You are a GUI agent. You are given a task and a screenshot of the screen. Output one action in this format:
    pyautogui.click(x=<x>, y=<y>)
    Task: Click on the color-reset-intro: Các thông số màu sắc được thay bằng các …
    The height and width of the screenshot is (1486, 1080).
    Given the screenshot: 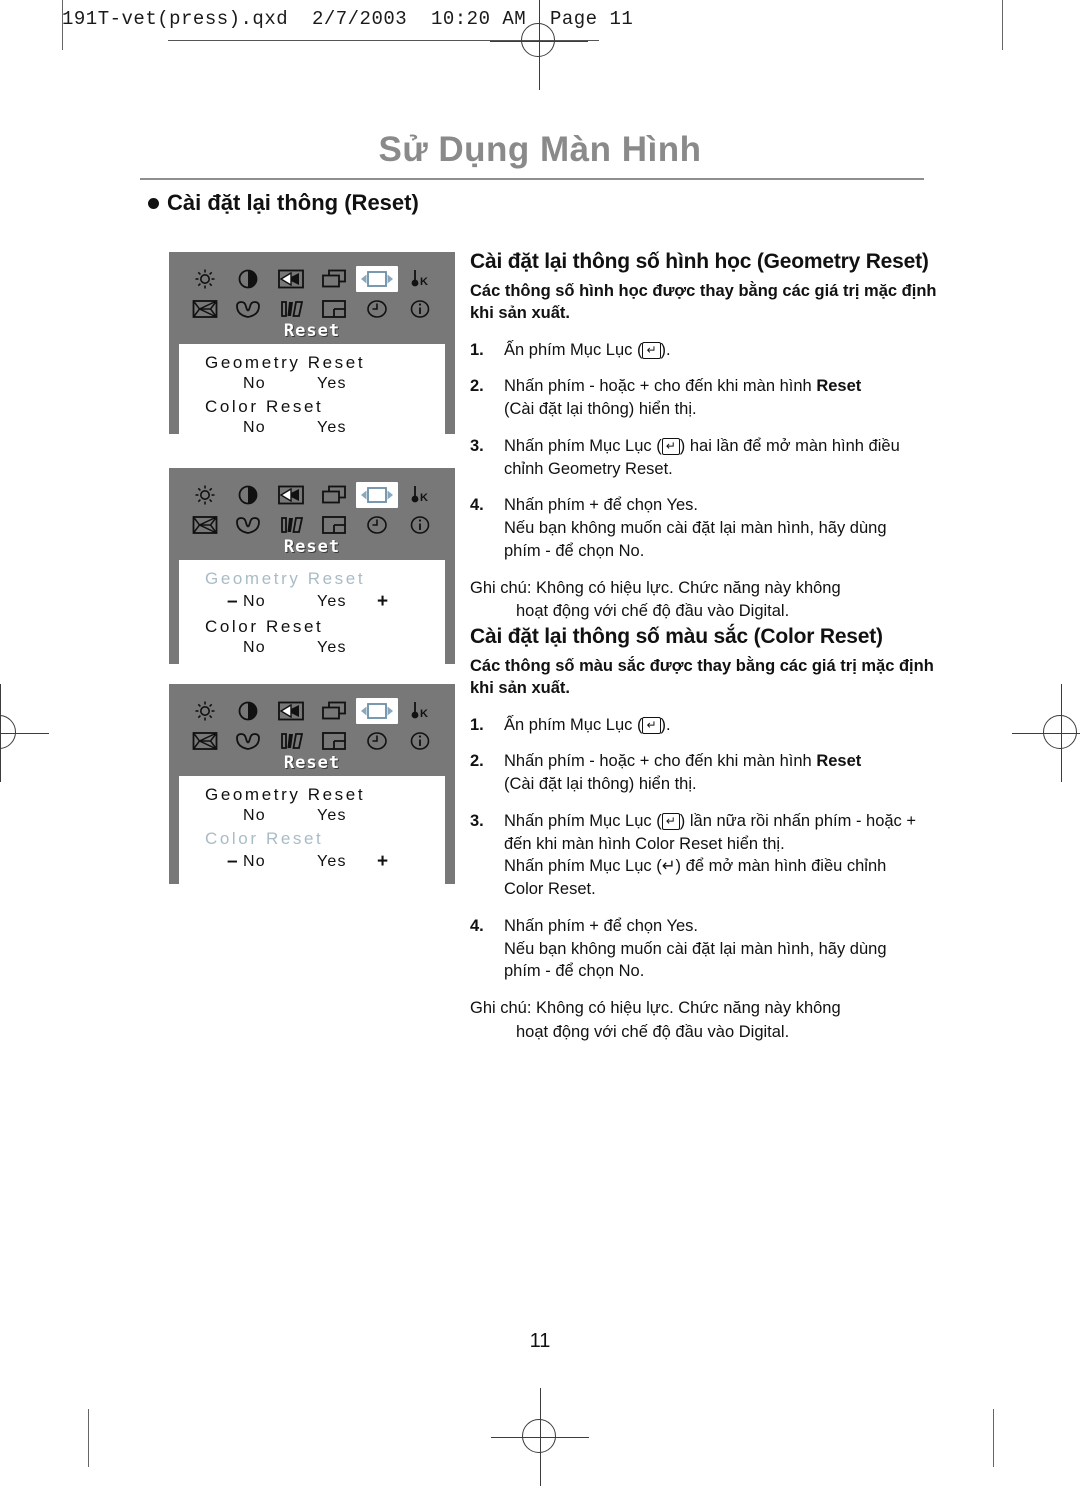 What is the action you would take?
    pyautogui.click(x=702, y=677)
    